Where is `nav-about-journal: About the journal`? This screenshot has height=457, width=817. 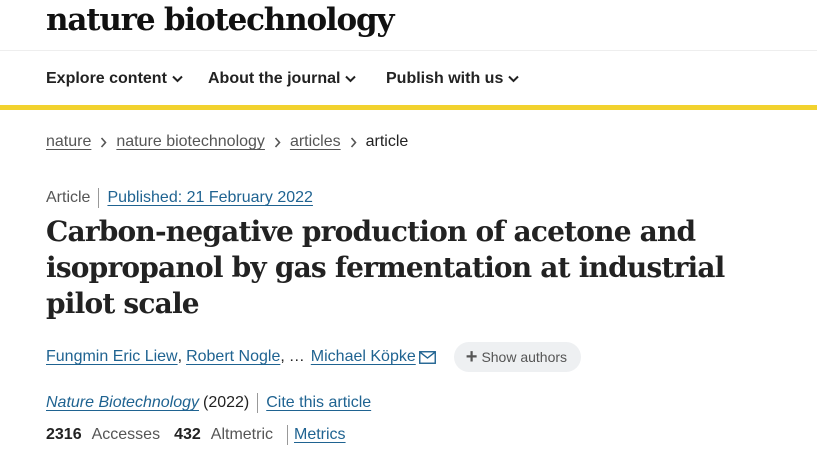
nav-about-journal: About the journal is located at coordinates (282, 79).